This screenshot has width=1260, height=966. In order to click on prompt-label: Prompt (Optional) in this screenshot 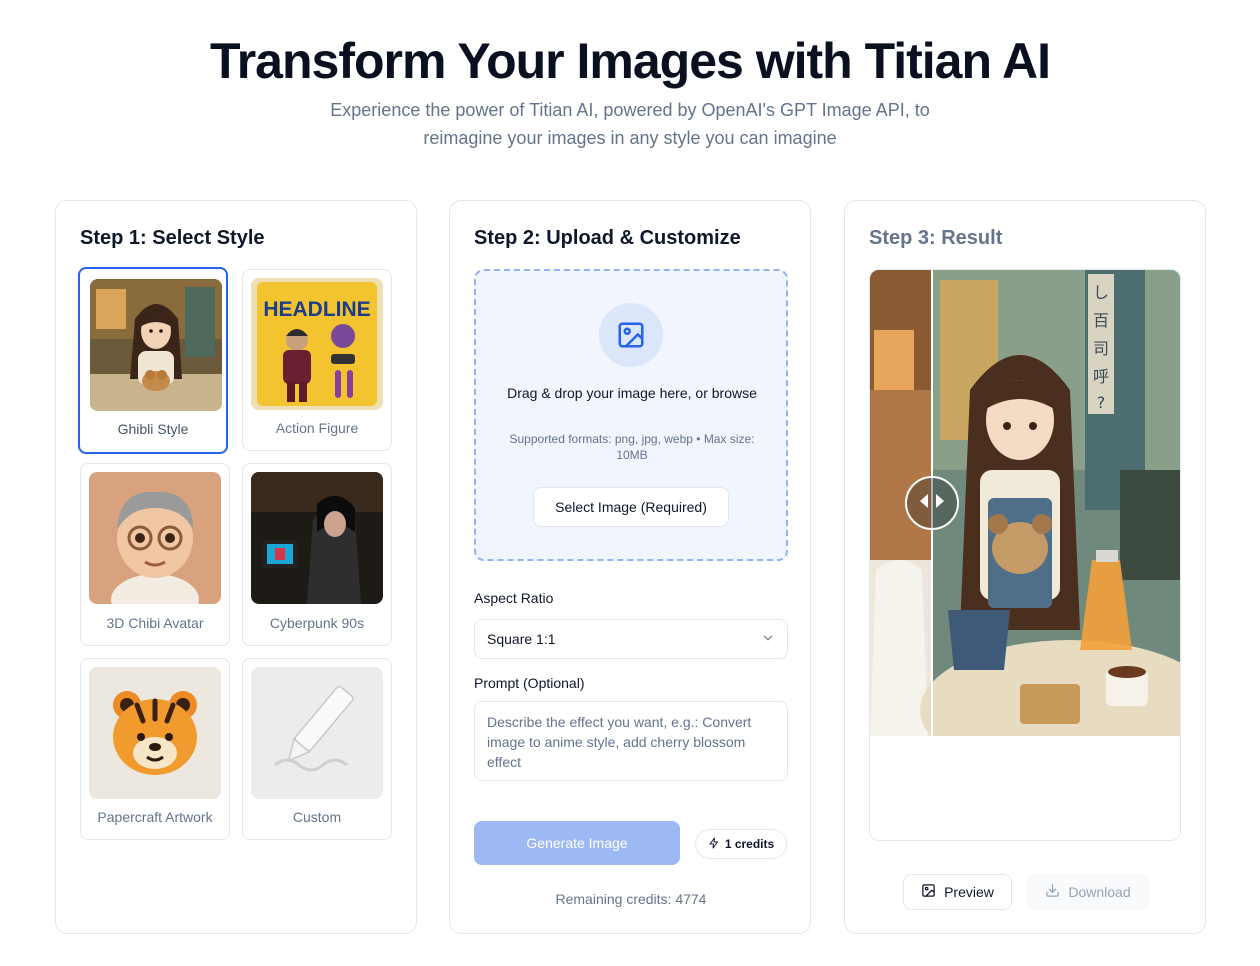, I will do `click(529, 683)`.